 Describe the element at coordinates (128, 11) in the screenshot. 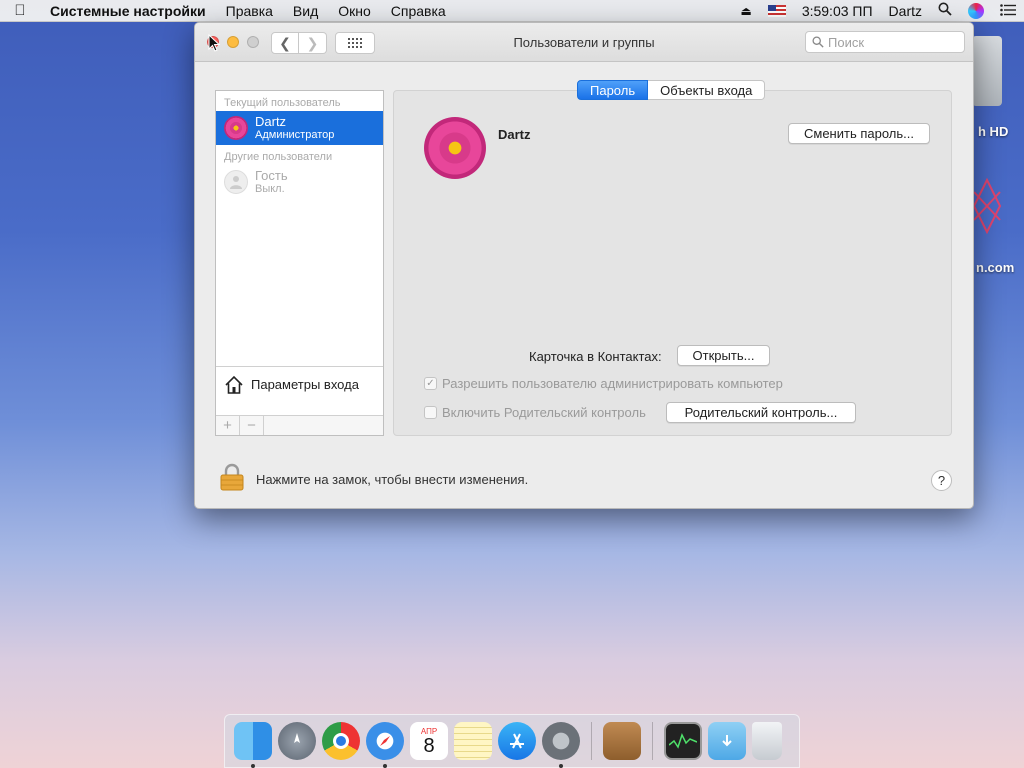

I see `menu-app-name: Системные настройки` at that location.